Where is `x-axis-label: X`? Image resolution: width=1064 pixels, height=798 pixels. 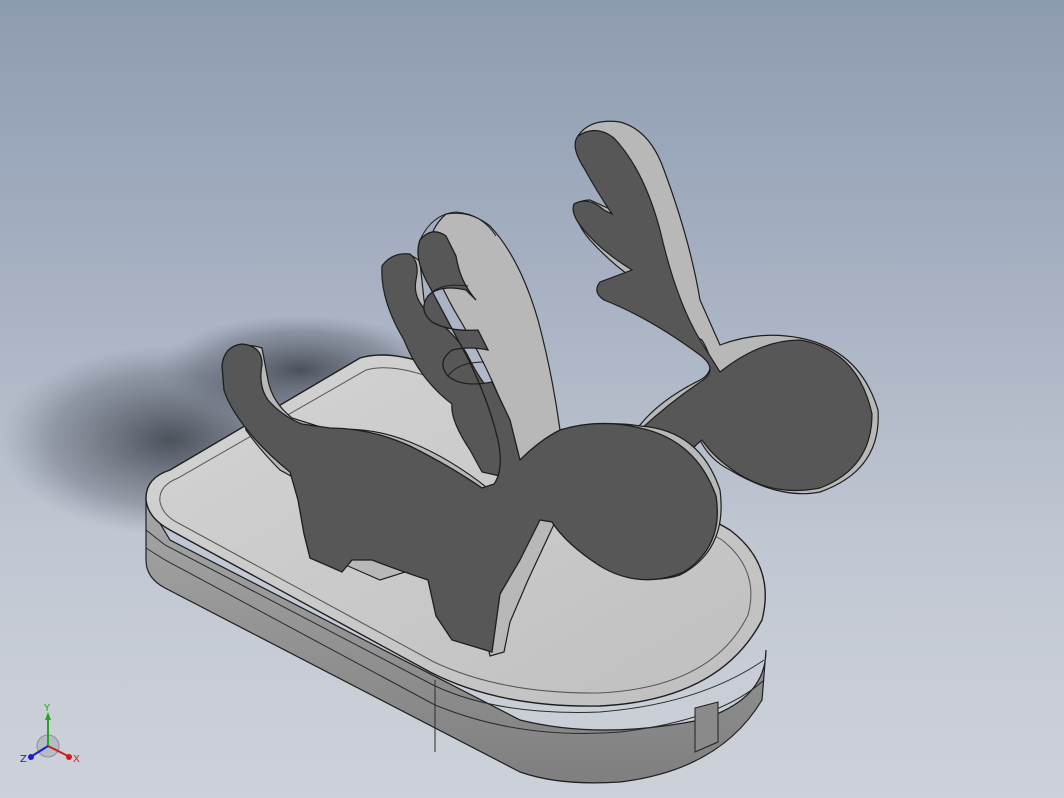
x-axis-label: X is located at coordinates (76, 759).